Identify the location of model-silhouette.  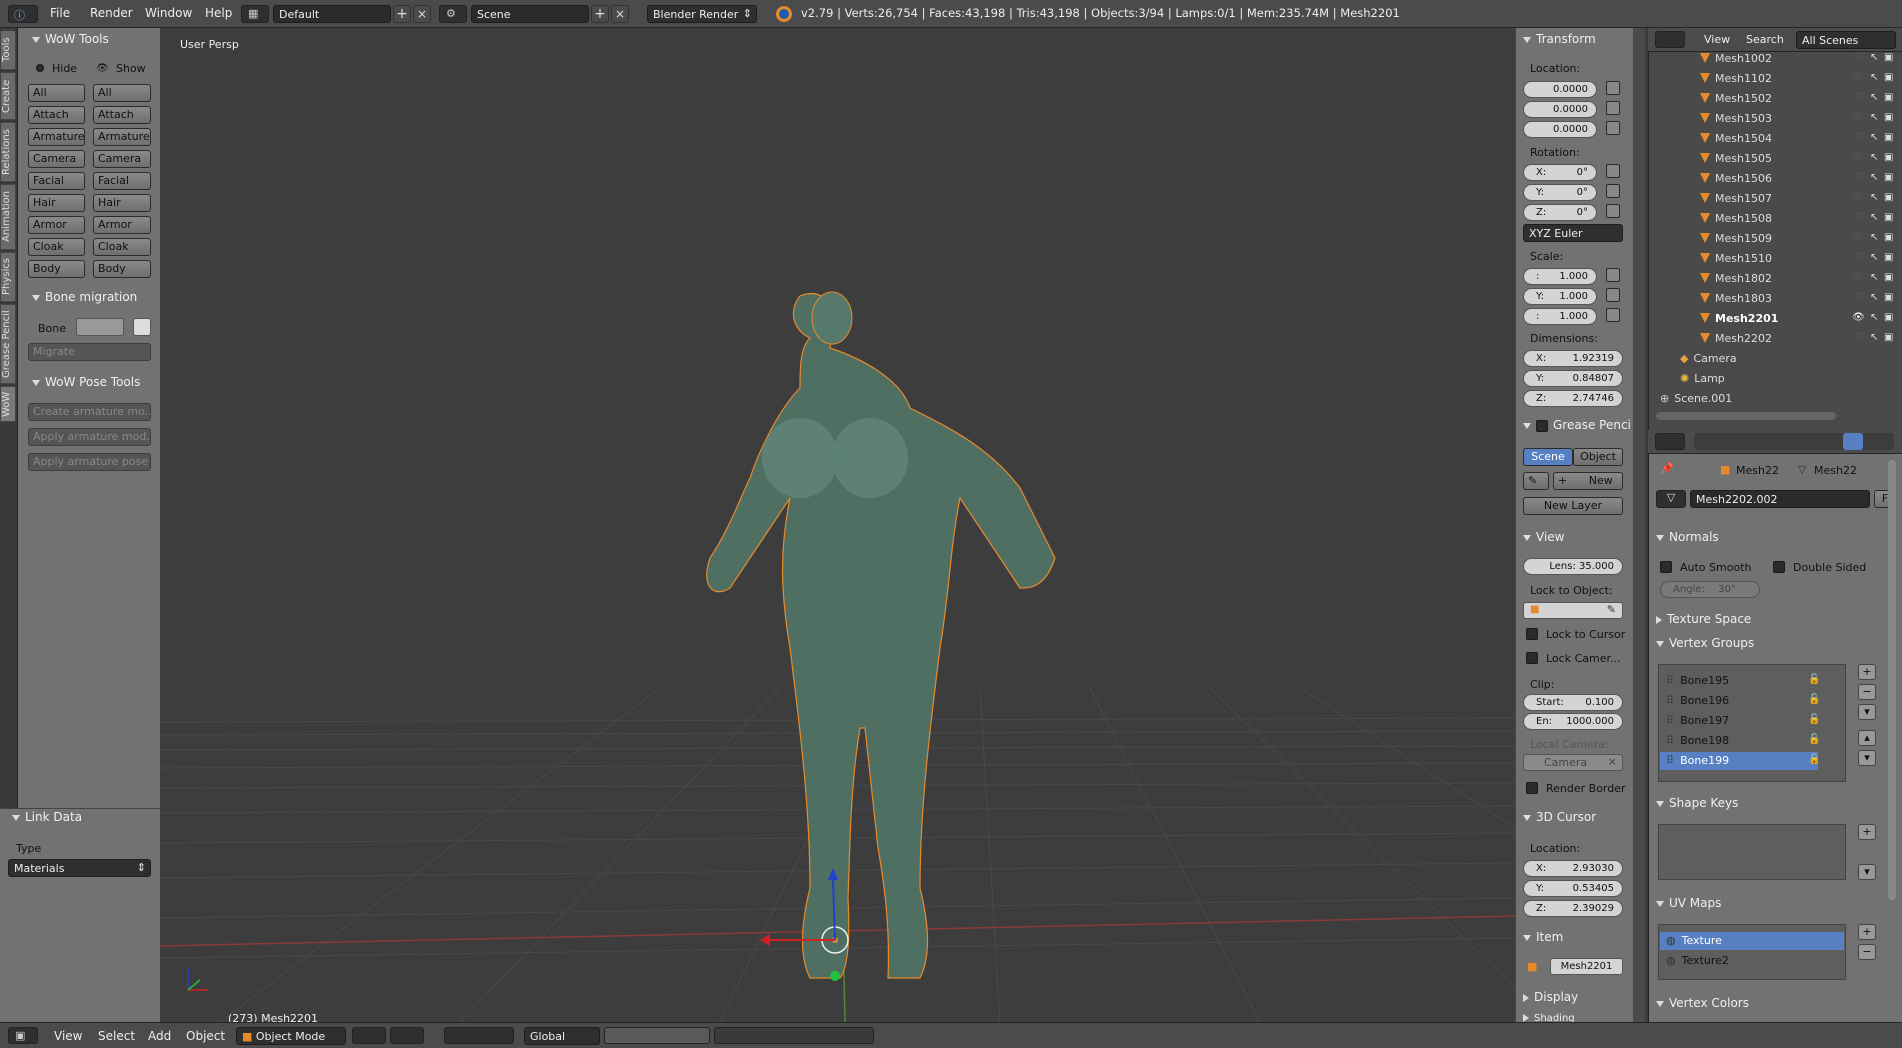
(881, 635).